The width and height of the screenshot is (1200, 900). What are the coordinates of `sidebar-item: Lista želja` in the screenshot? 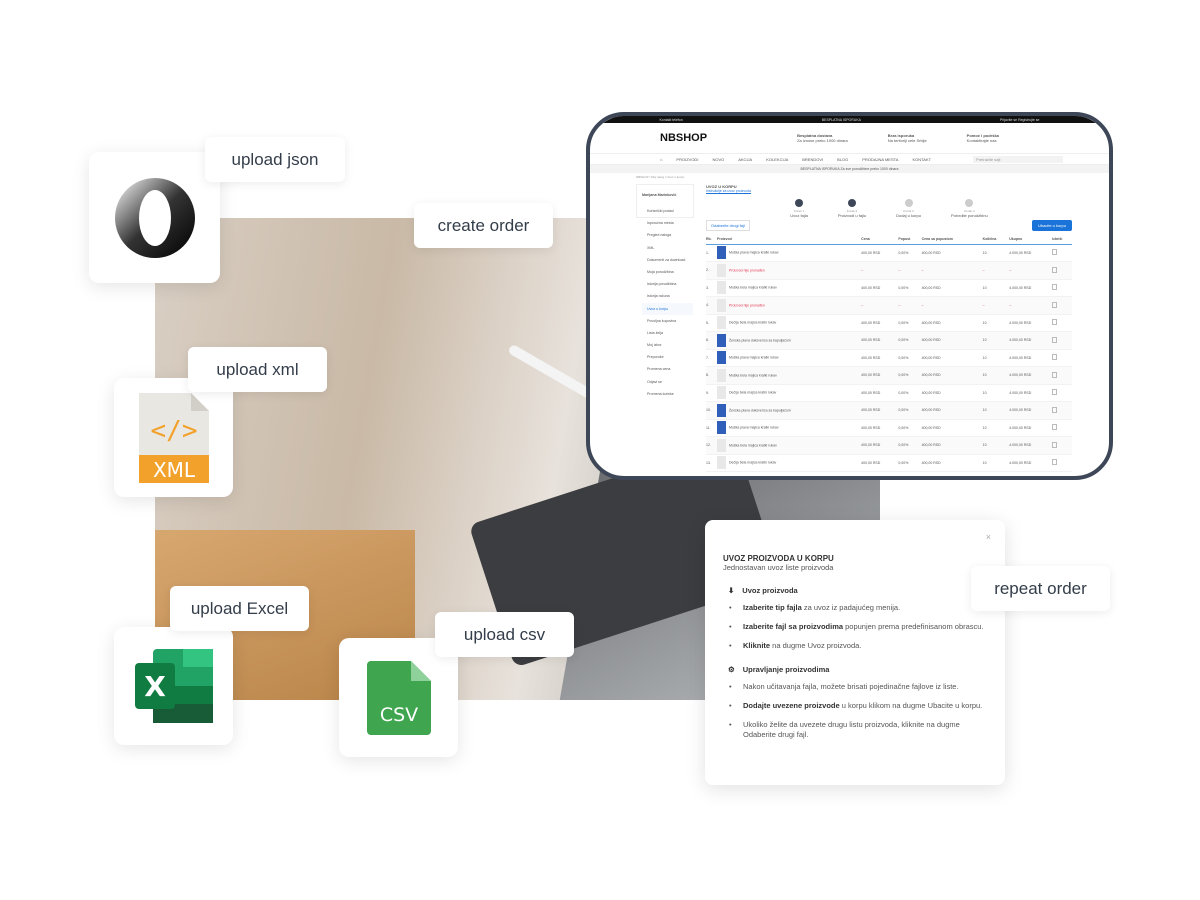 It's located at (667, 333).